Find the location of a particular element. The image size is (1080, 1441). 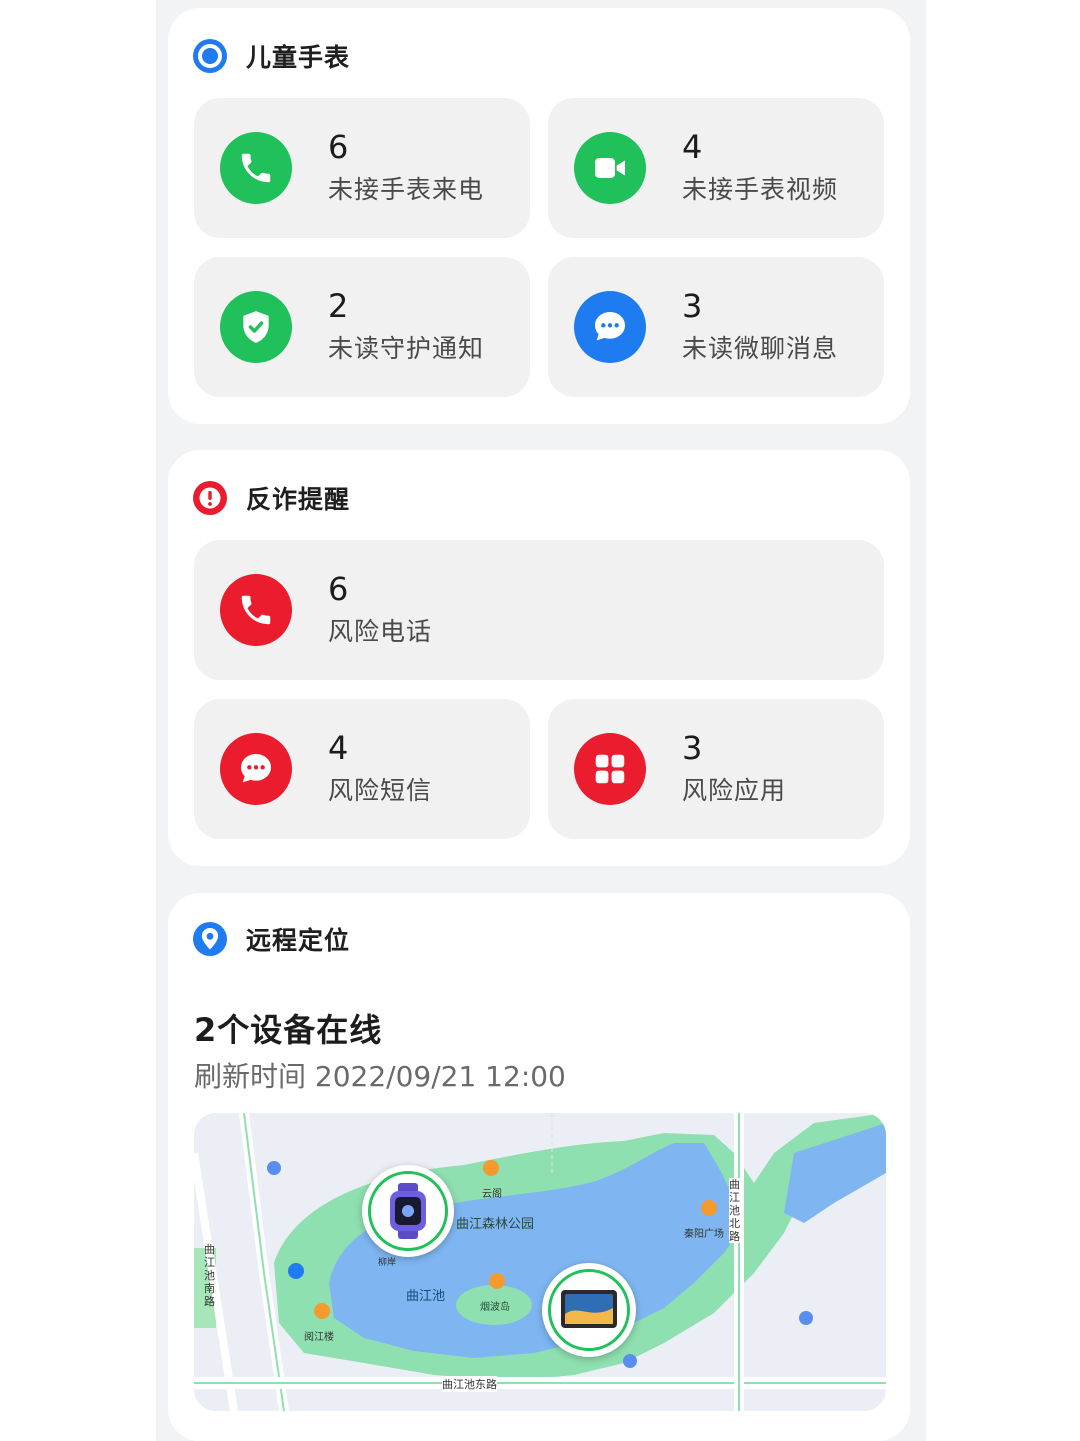

tile-risk-apps: 3 风险应用 is located at coordinates (716, 769).